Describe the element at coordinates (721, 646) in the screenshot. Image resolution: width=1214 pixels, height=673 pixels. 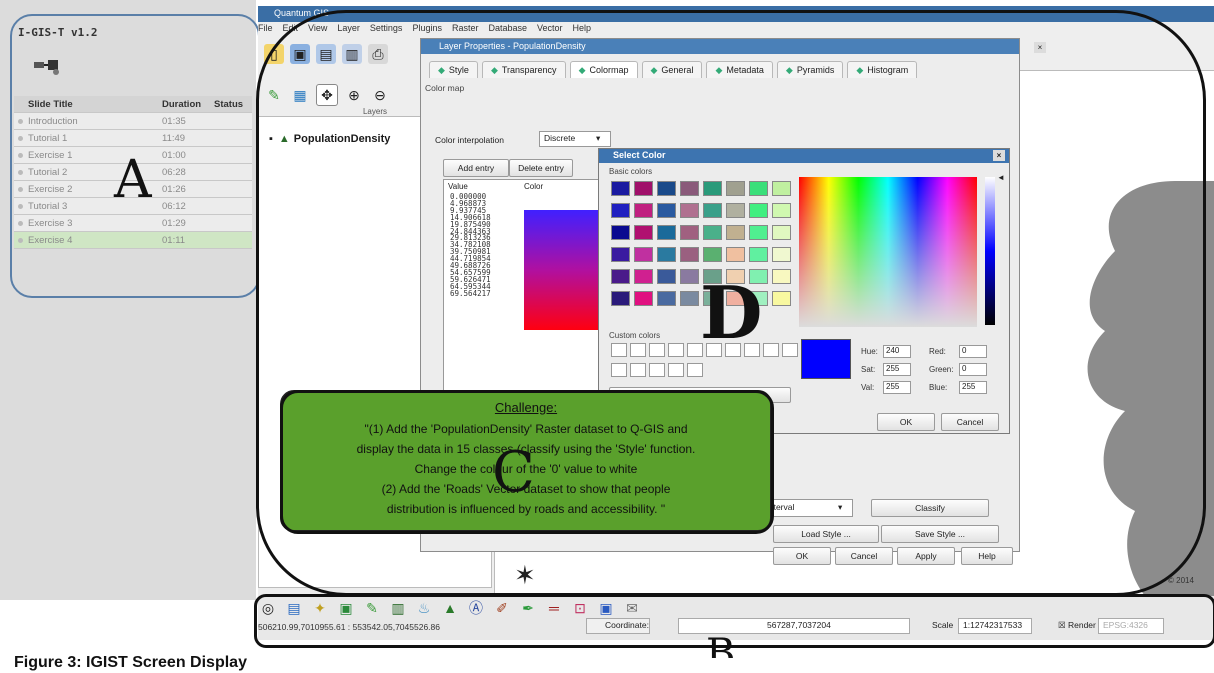
I see `annotation-label-b: B` at that location.